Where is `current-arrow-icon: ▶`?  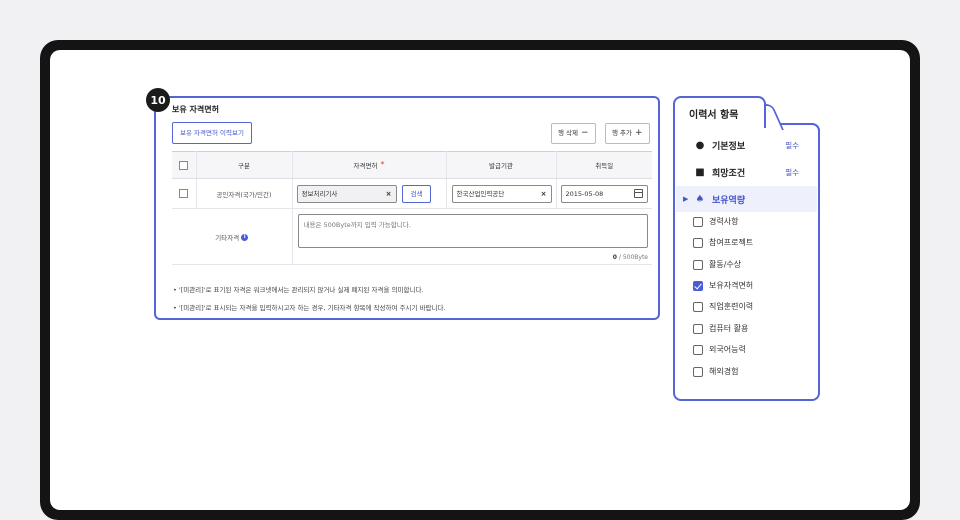 current-arrow-icon: ▶ is located at coordinates (686, 199).